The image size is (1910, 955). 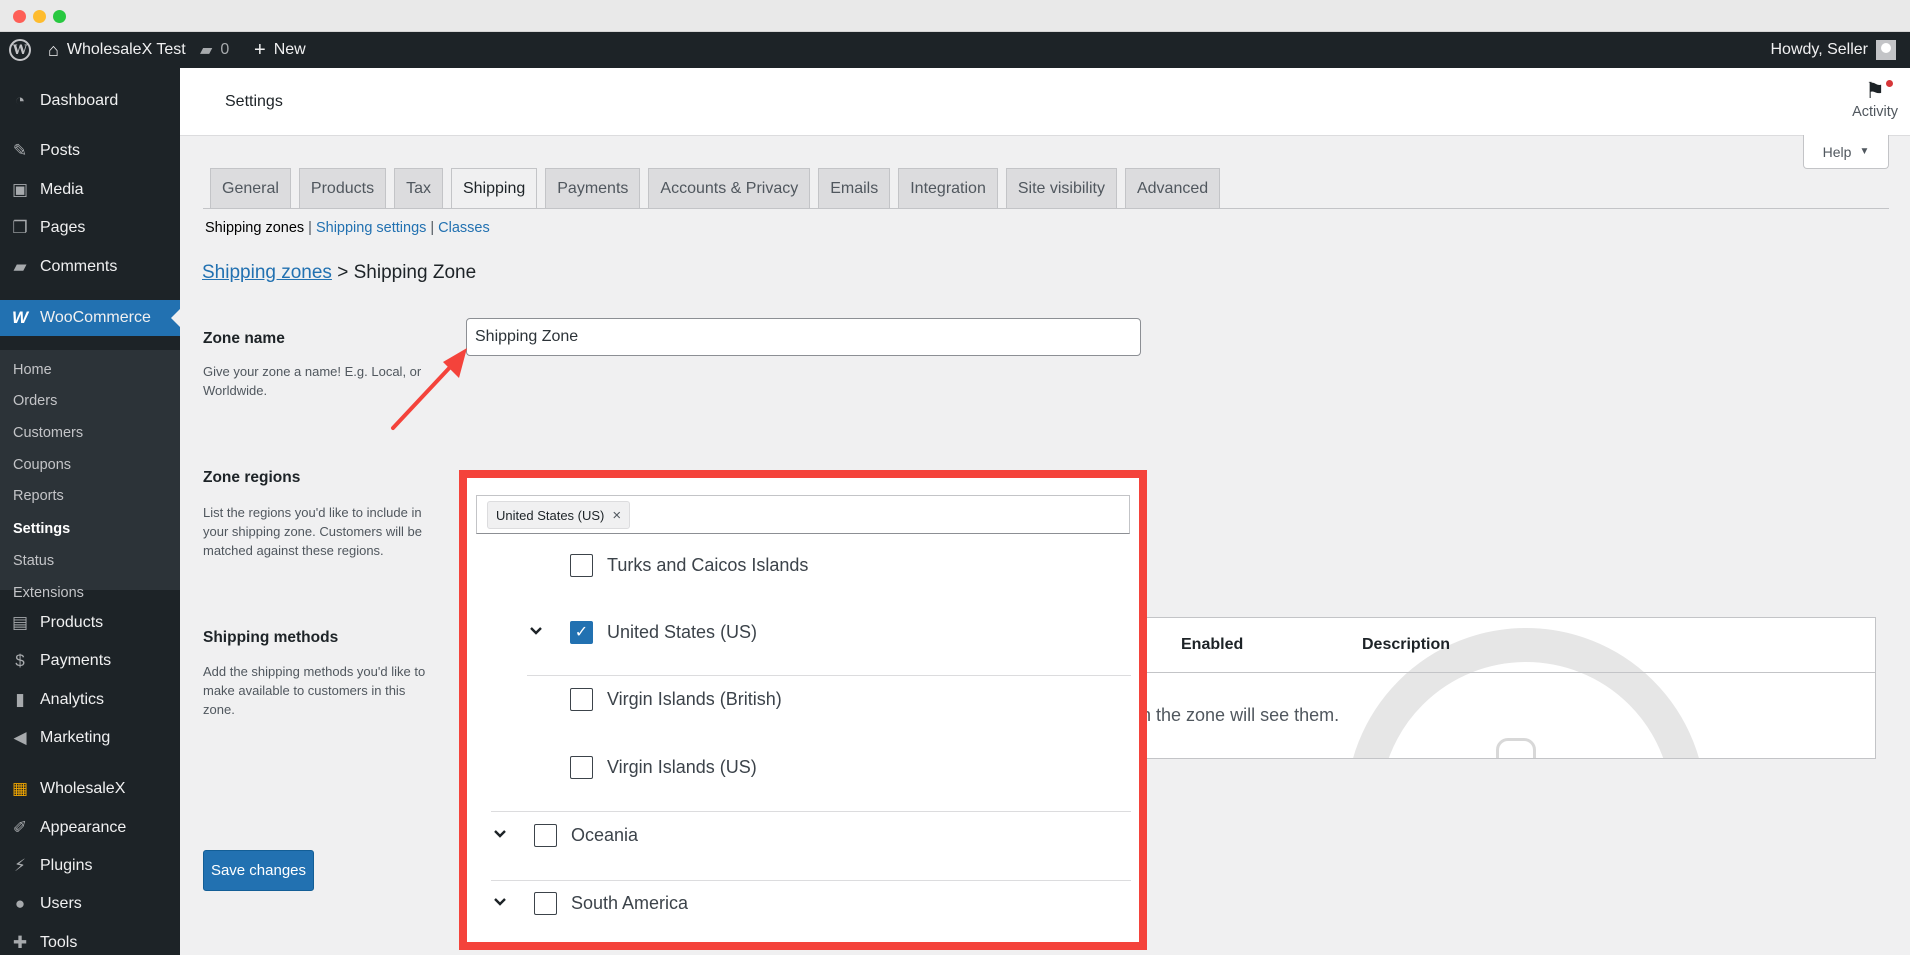 I want to click on howdy-text: Howdy, Seller, so click(x=1819, y=49).